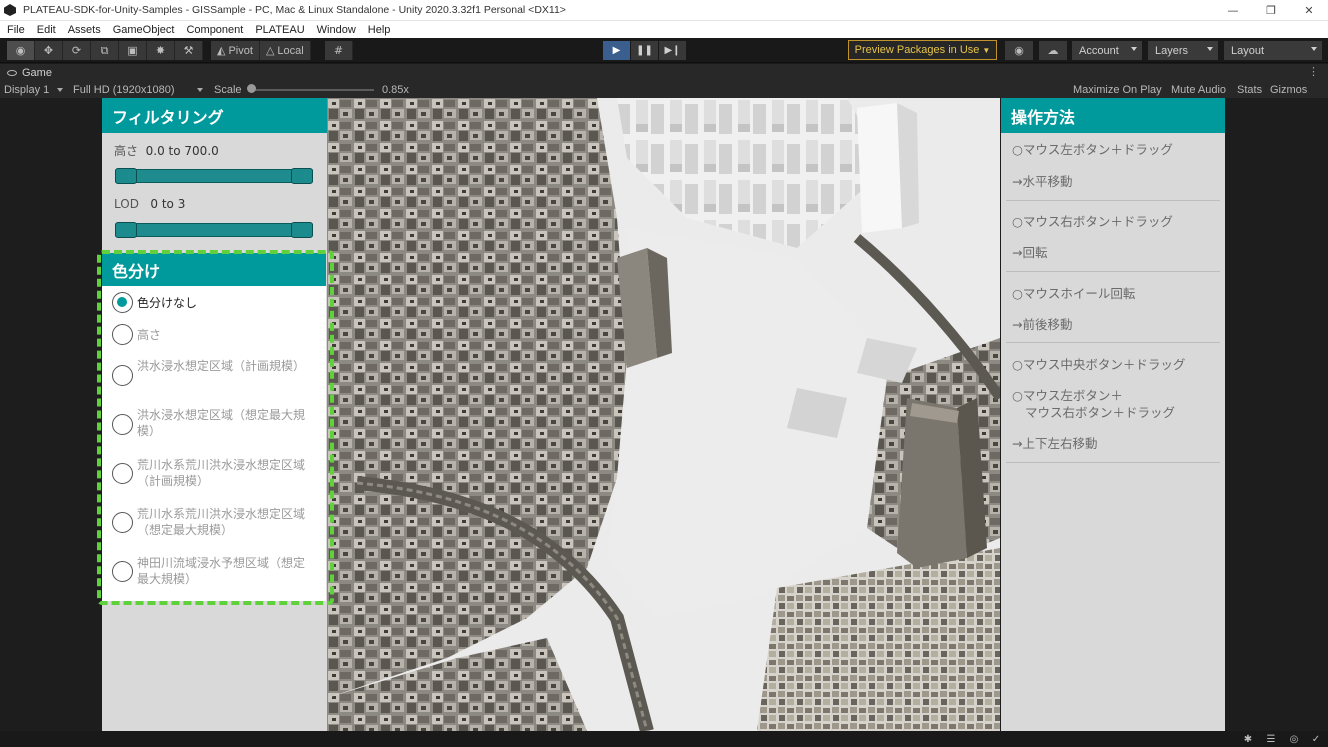 The width and height of the screenshot is (1328, 747). What do you see at coordinates (1248, 50) in the screenshot?
I see `layout-label: Layout` at bounding box center [1248, 50].